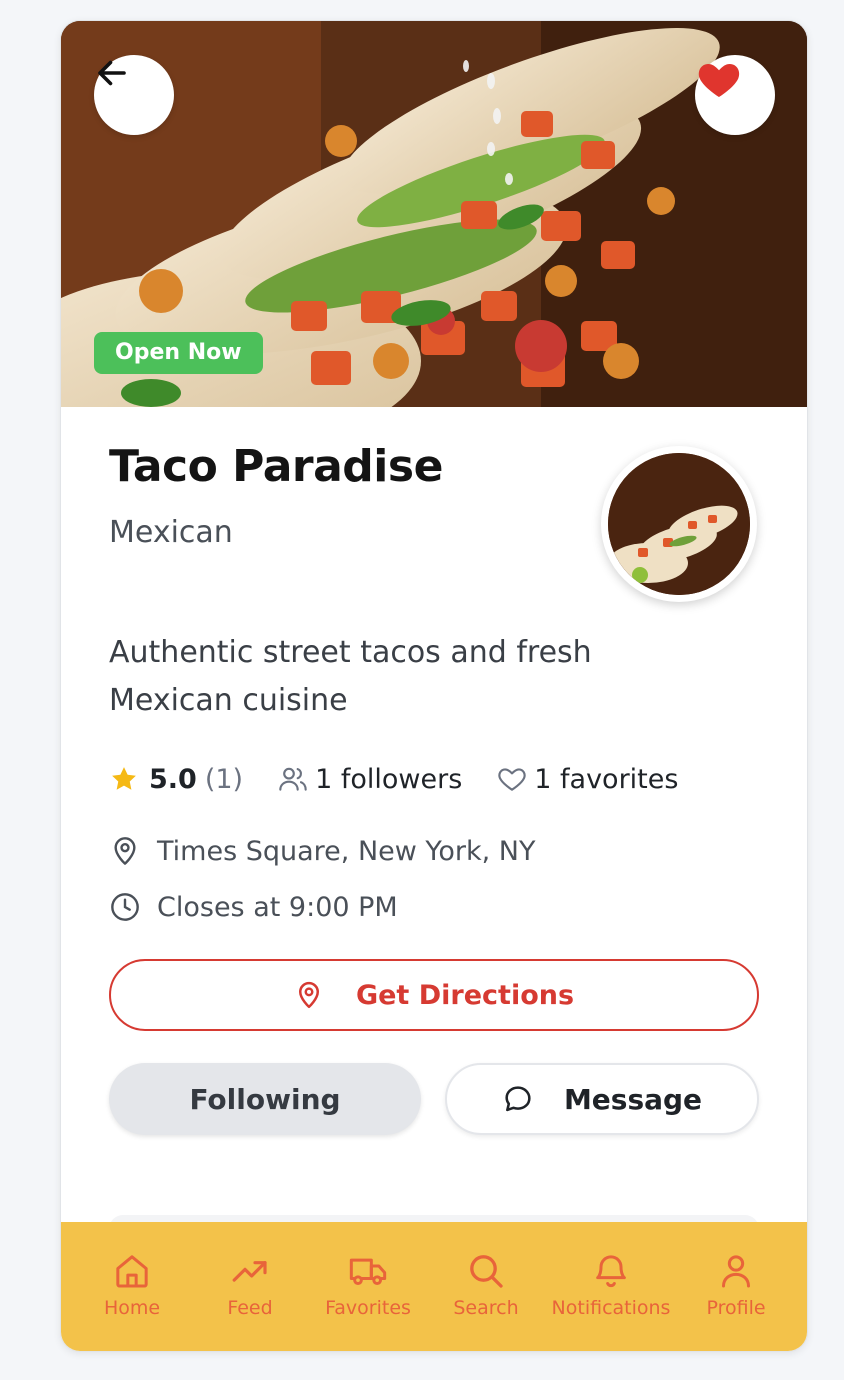  I want to click on nav-item-profile: Profile, so click(736, 1286).